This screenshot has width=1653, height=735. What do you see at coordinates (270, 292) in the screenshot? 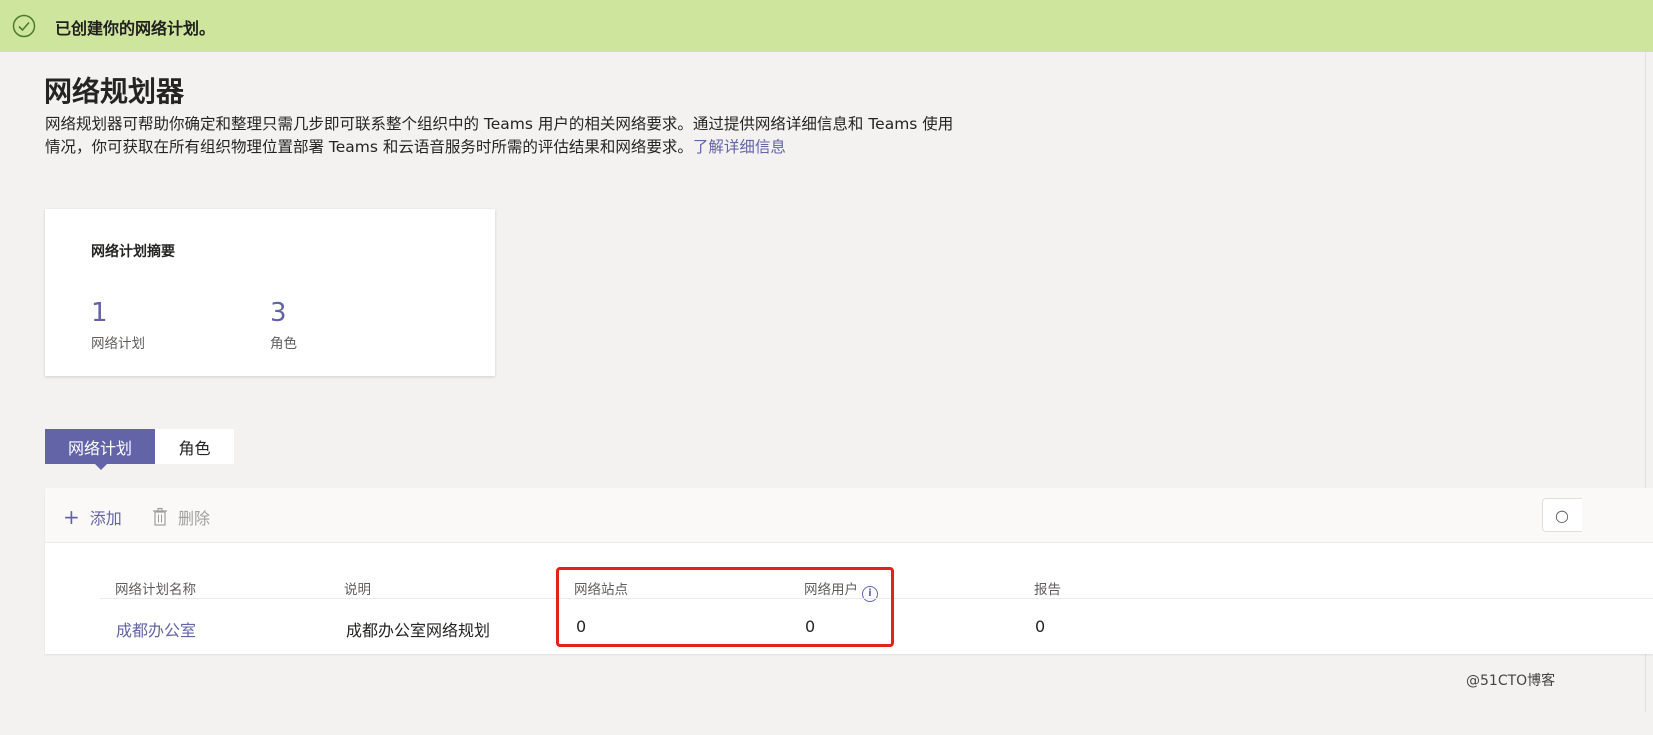
I see `summary-card: 网络计划摘要 1 网络计划 3 角色` at bounding box center [270, 292].